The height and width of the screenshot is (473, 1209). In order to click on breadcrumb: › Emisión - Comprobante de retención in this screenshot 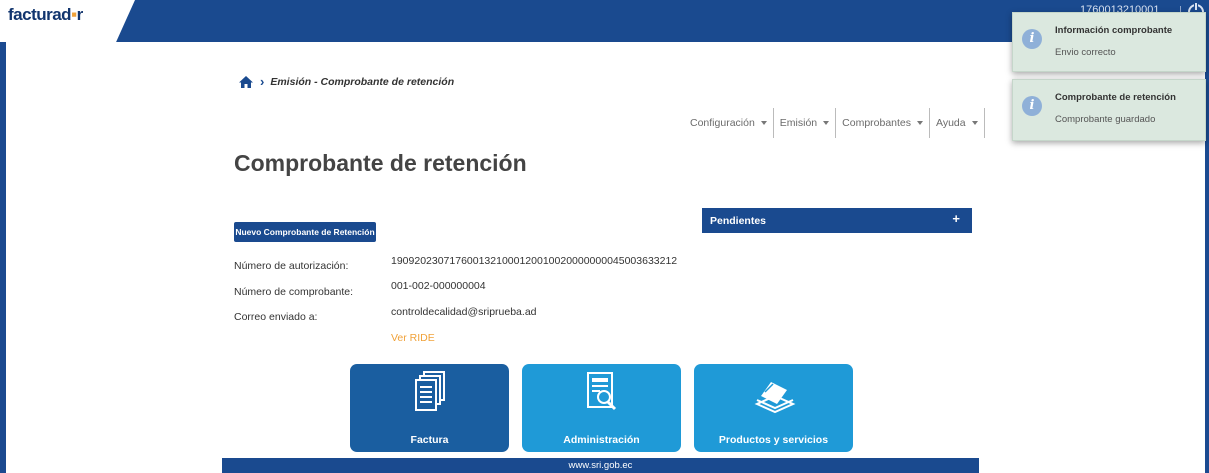, I will do `click(346, 81)`.